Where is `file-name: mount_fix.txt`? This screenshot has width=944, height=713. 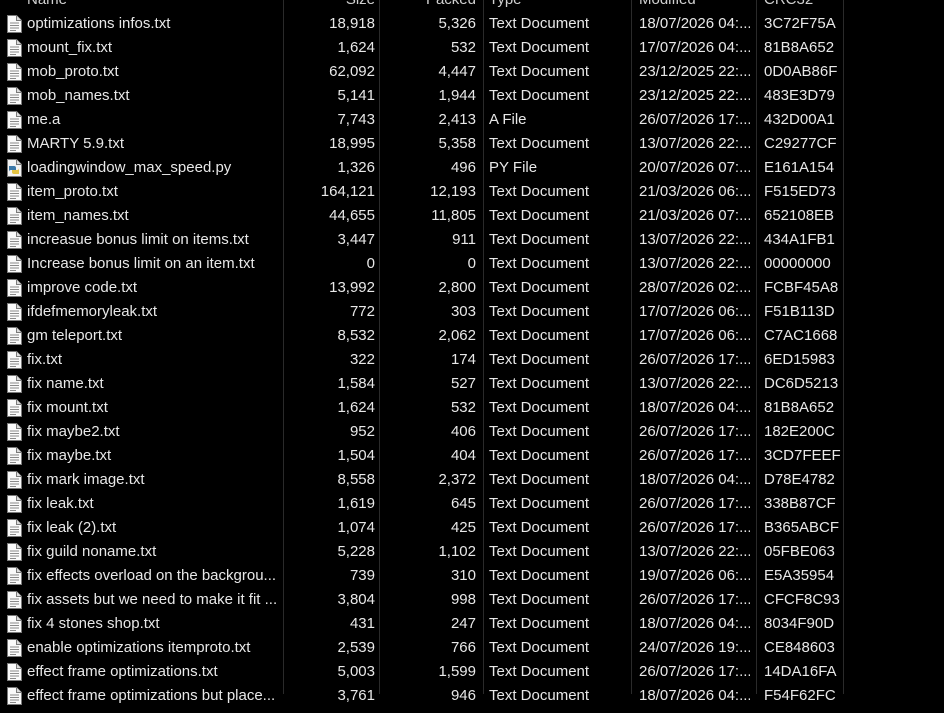
file-name: mount_fix.txt is located at coordinates (70, 47).